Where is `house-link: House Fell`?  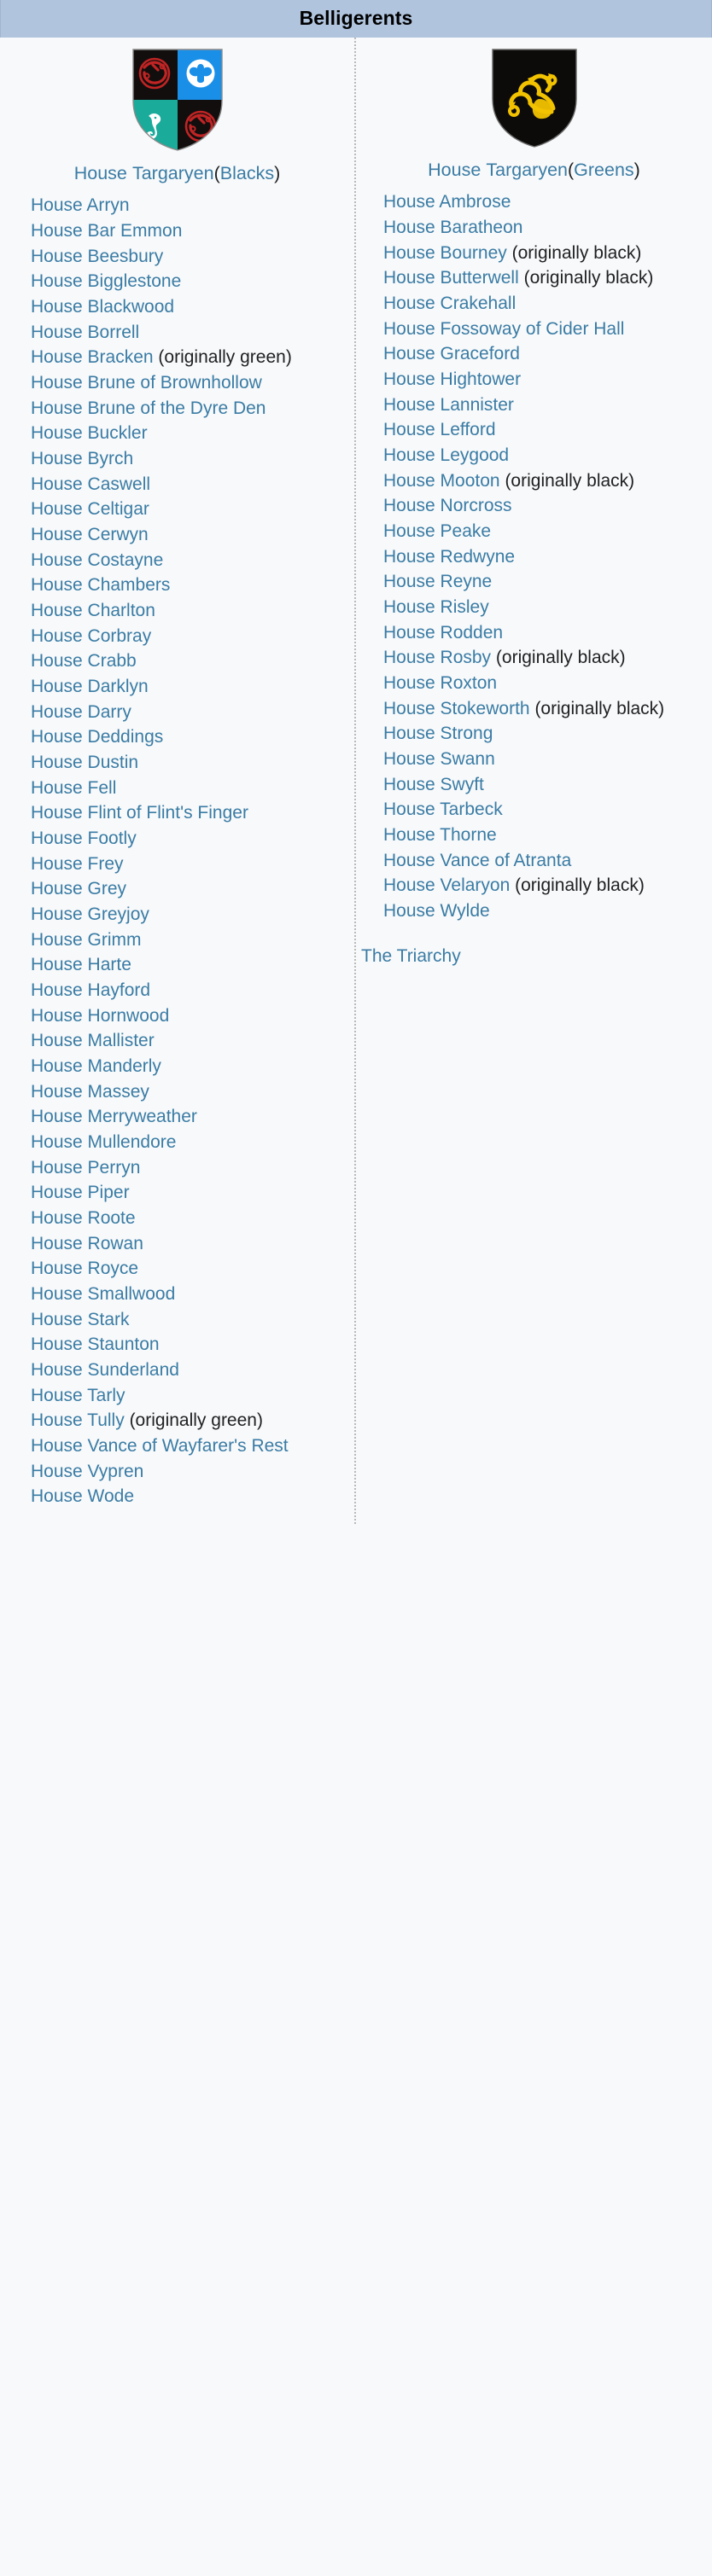 house-link: House Fell is located at coordinates (73, 788).